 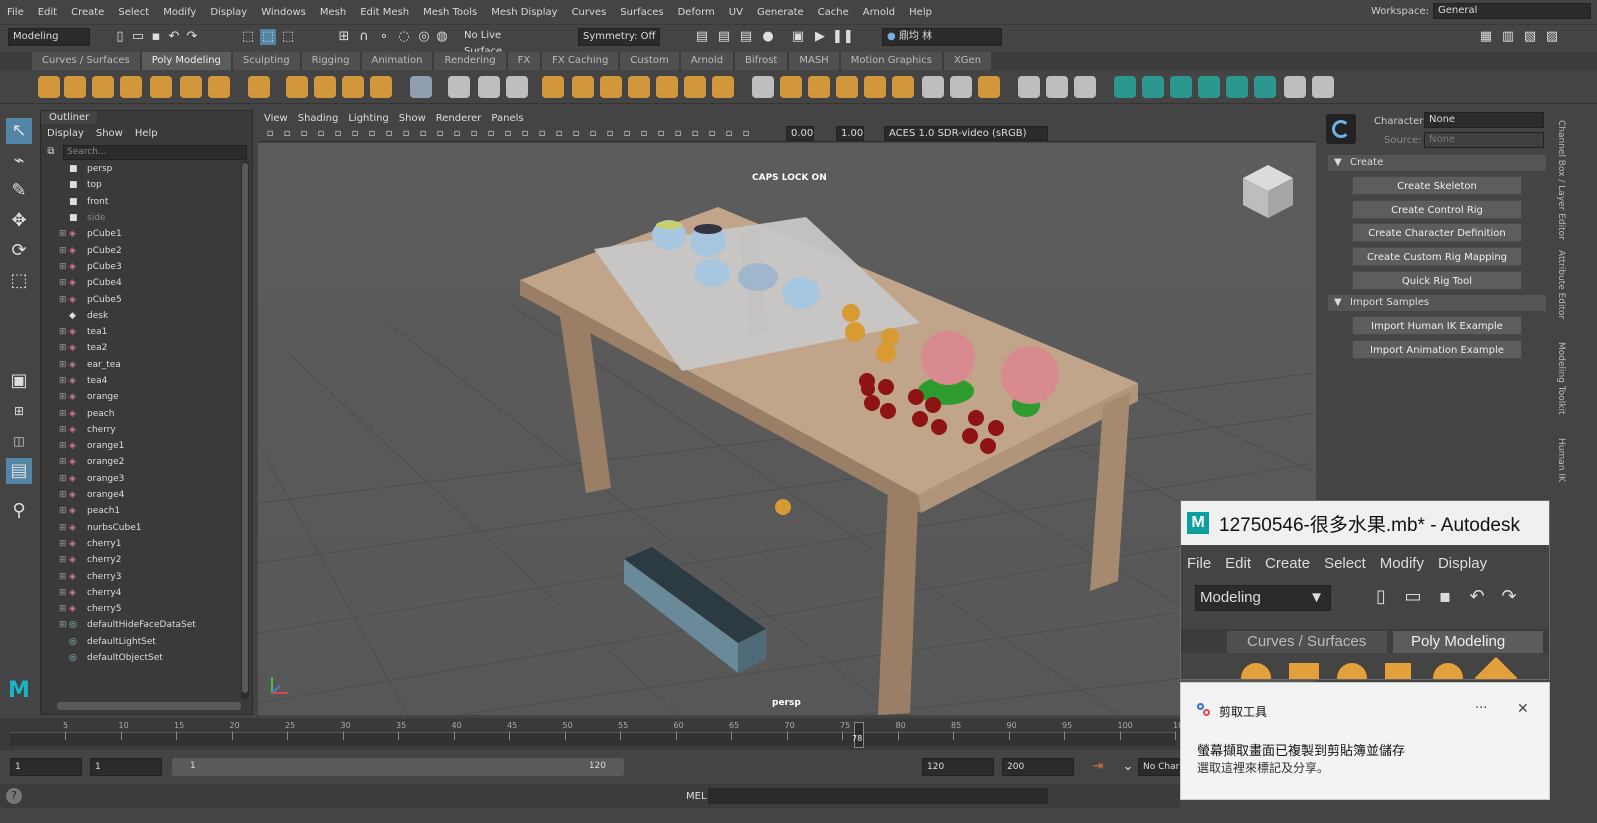 I want to click on four-view-icon: ⊞, so click(x=19, y=411).